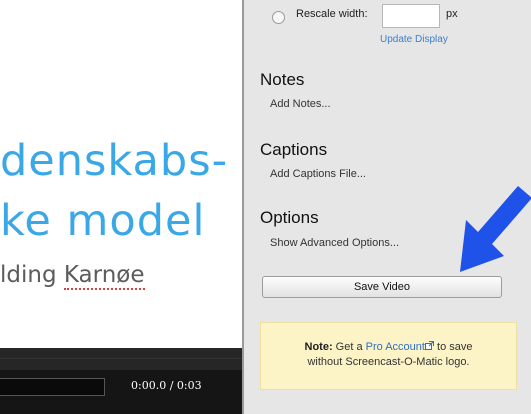 Image resolution: width=531 pixels, height=414 pixels. What do you see at coordinates (395, 347) in the screenshot?
I see `pro-account-link: Pro Account` at bounding box center [395, 347].